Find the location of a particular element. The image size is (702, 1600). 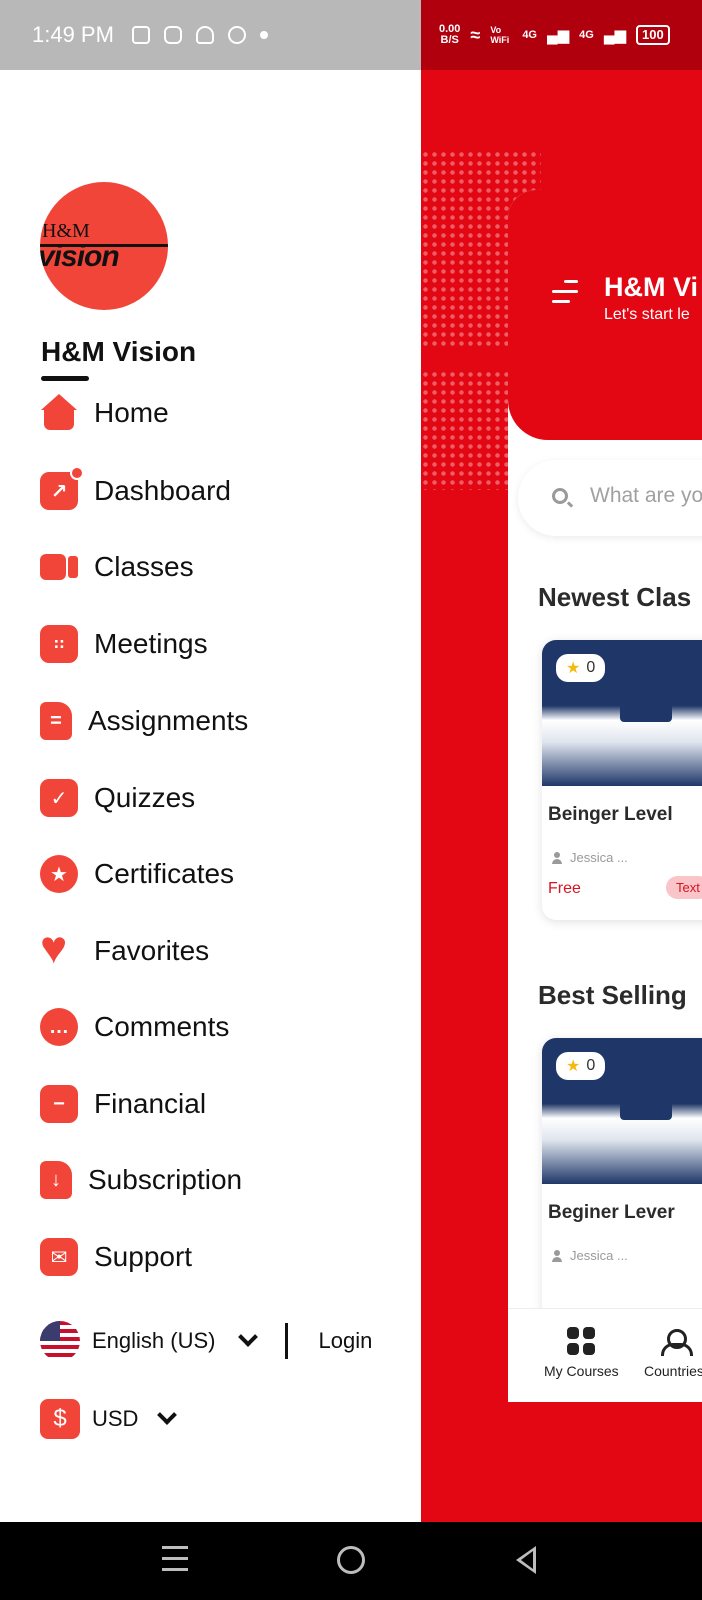

menu-icon is located at coordinates (565, 295).